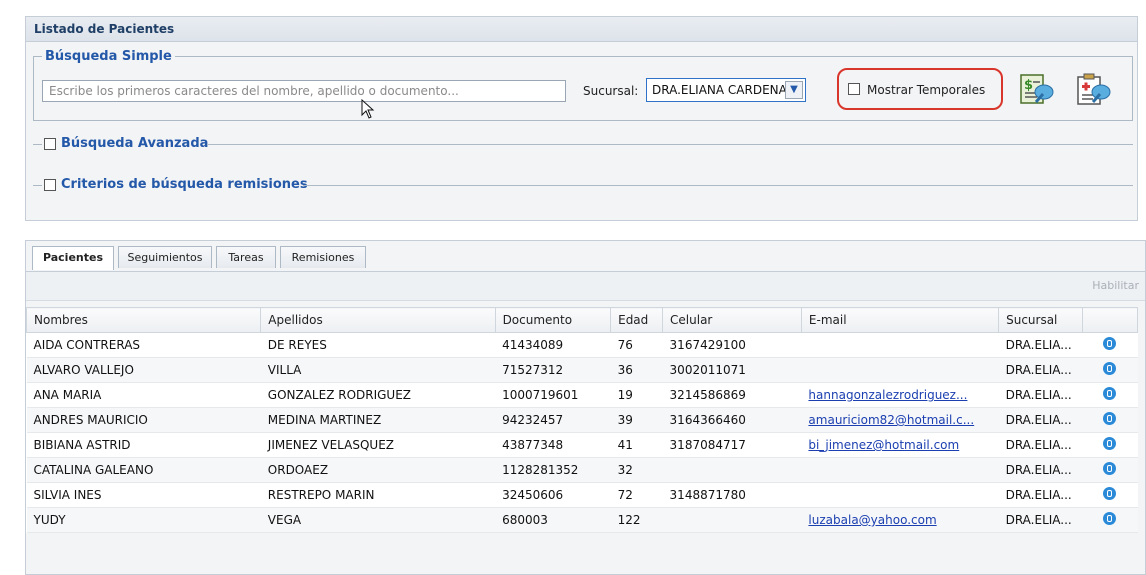  I want to click on mouse-cursor-icon, so click(368, 109).